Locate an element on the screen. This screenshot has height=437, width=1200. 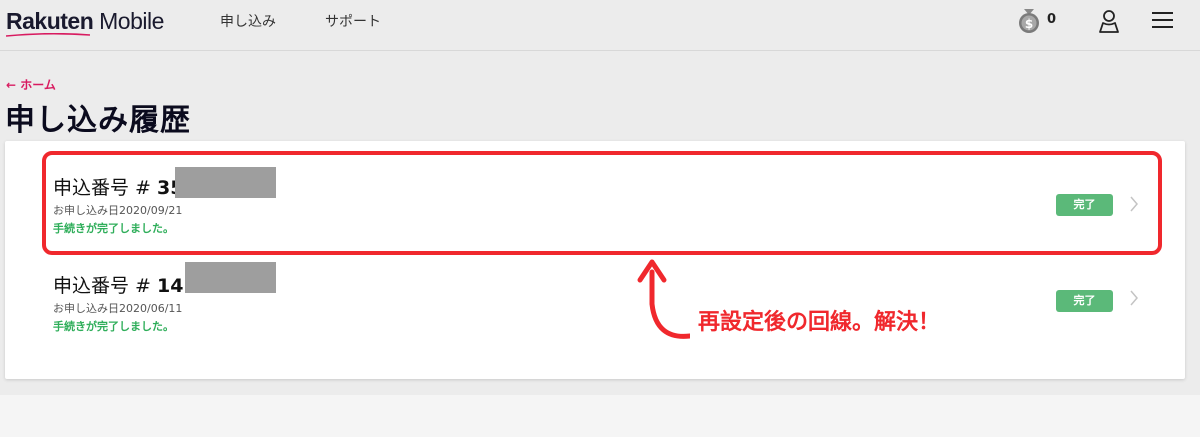
points-value: 0 is located at coordinates (1052, 19).